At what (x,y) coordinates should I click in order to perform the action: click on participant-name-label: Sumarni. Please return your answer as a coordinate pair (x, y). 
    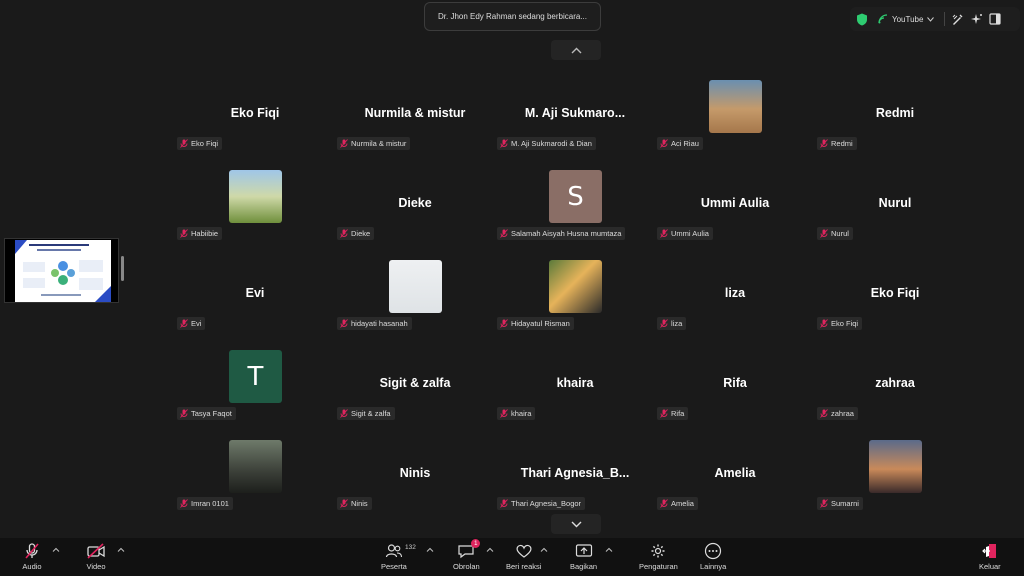
    Looking at the image, I should click on (840, 503).